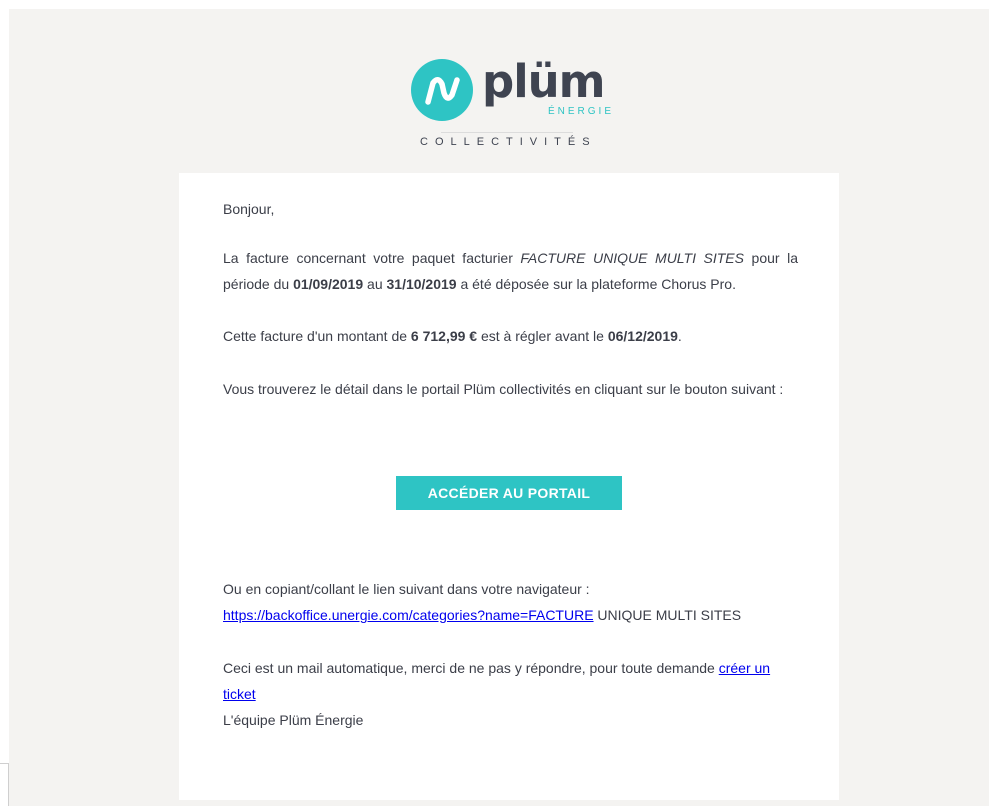  I want to click on invoice-amount: 6 712,99 €, so click(444, 336).